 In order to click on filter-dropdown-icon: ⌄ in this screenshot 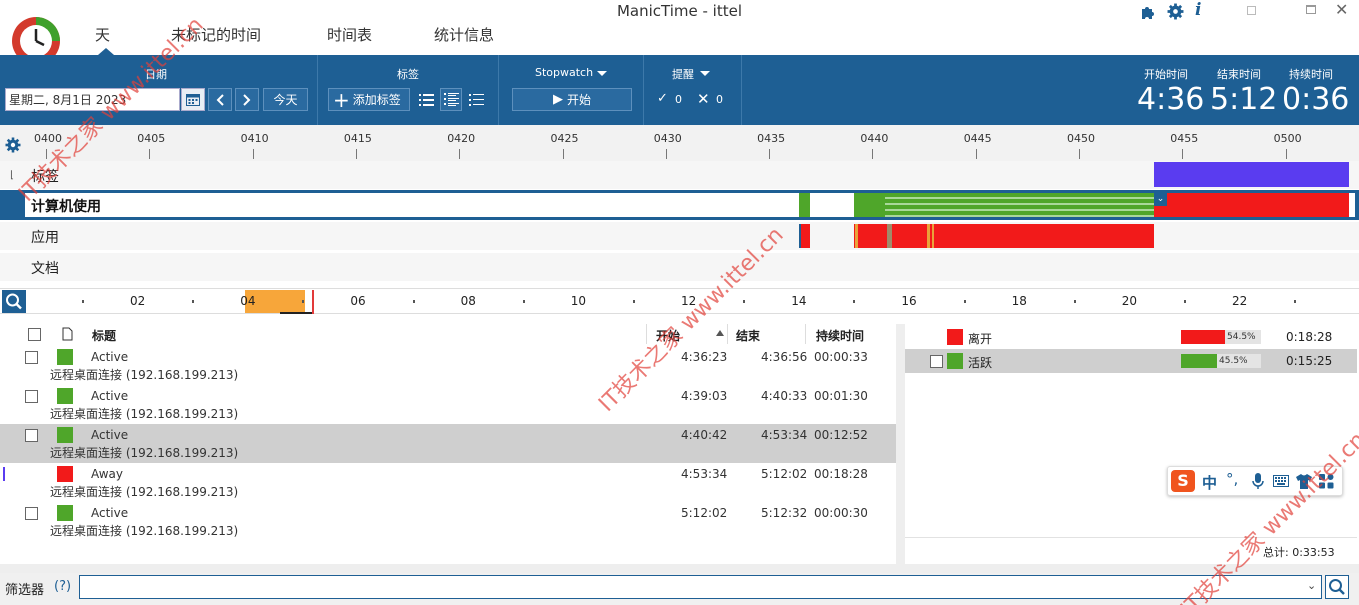, I will do `click(1311, 585)`.